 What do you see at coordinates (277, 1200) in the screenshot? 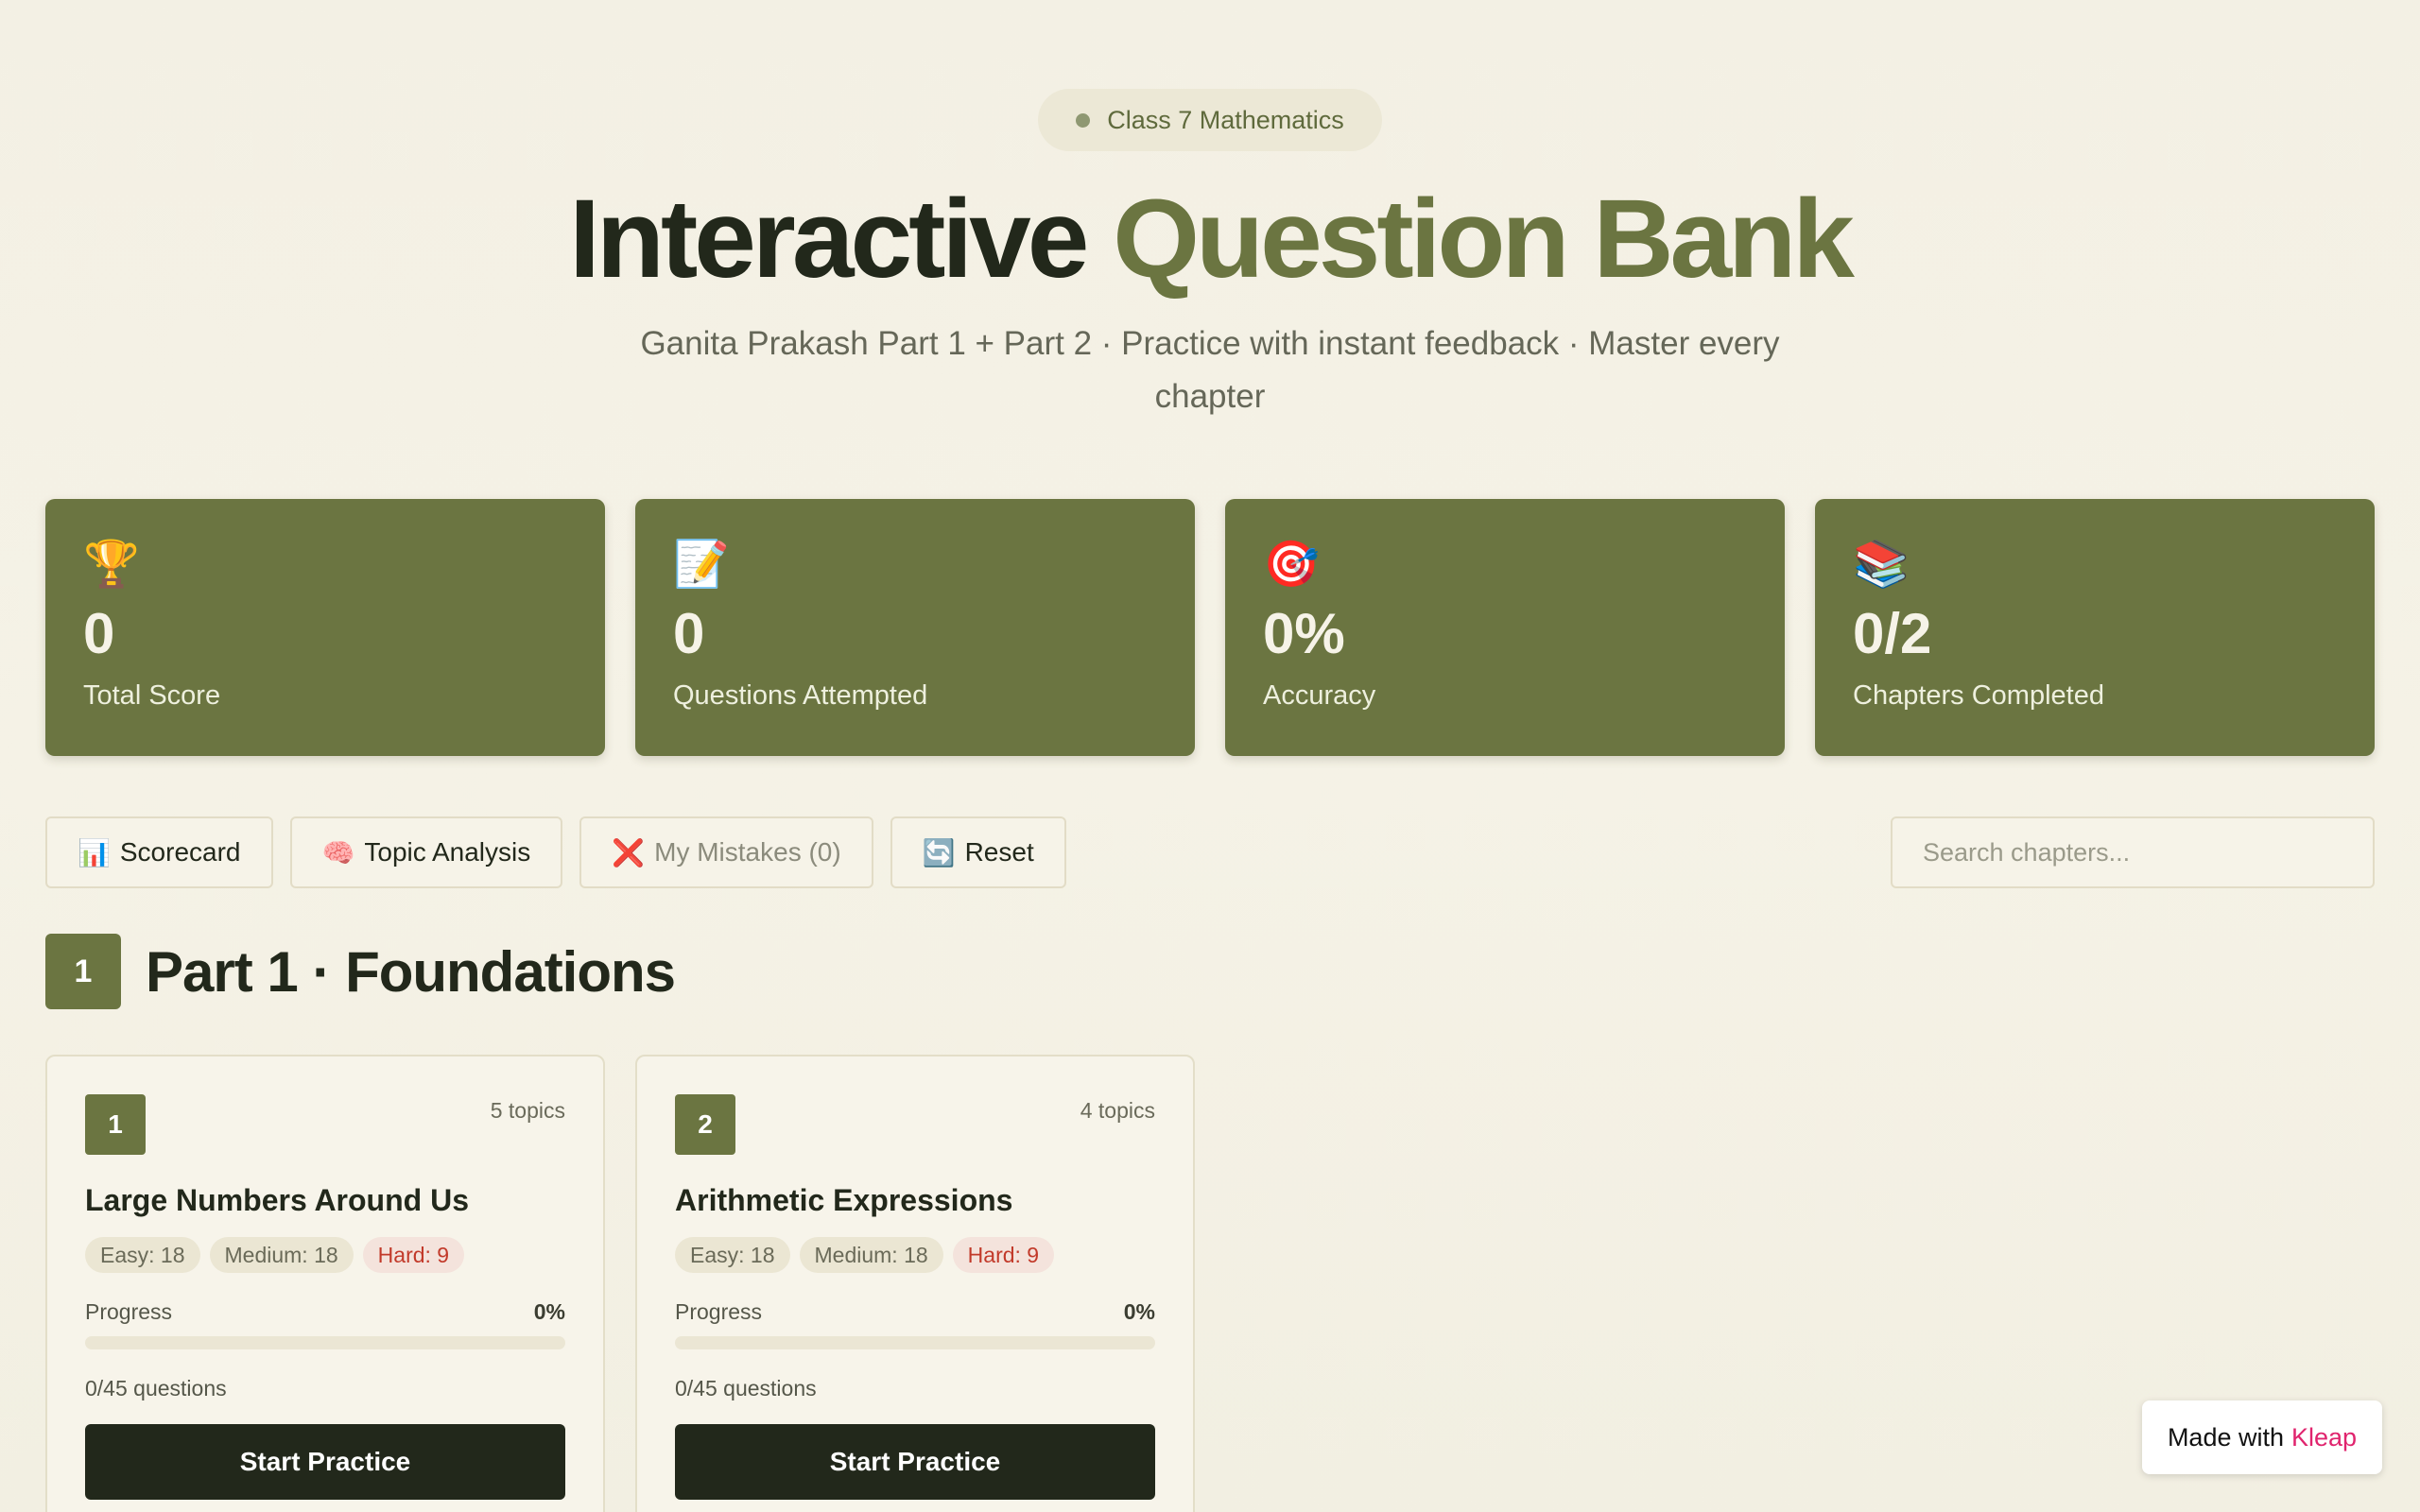
I see `chapter-title: Large Numbers Around Us` at bounding box center [277, 1200].